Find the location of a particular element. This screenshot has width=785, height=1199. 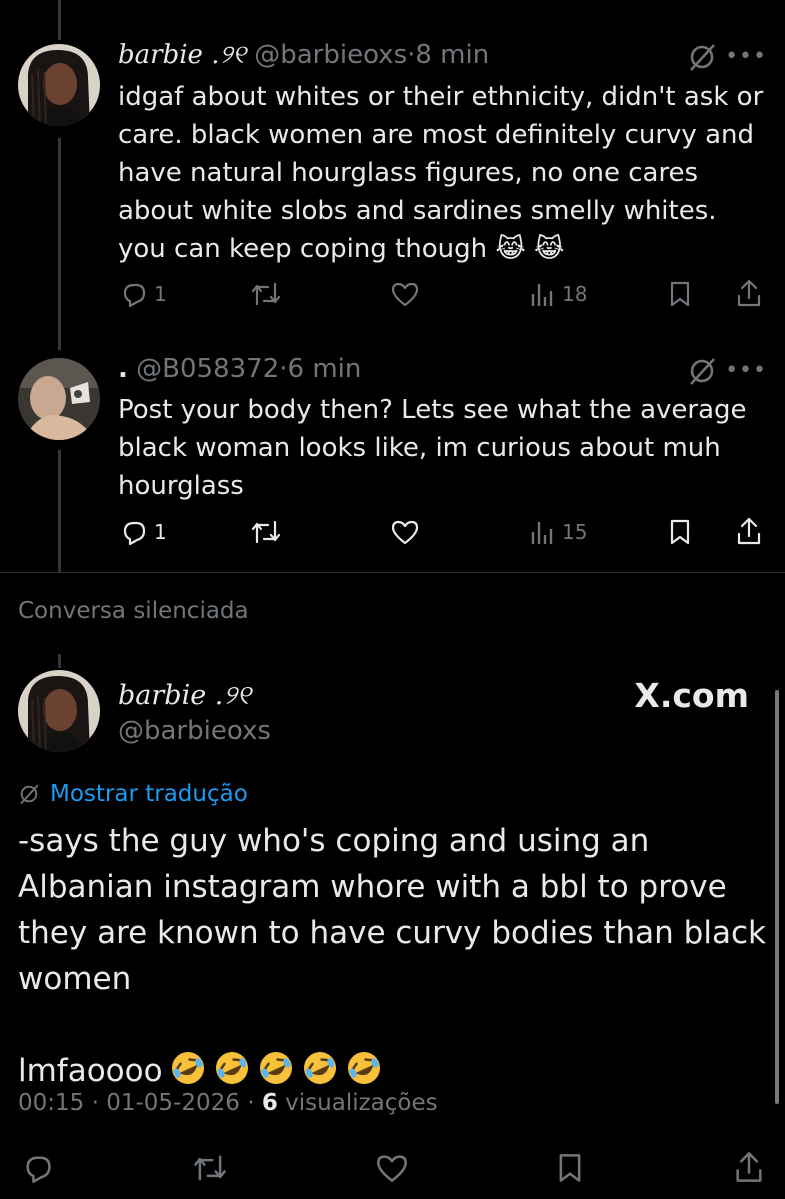

show-translation-link: Mostrar tradução is located at coordinates (133, 794).